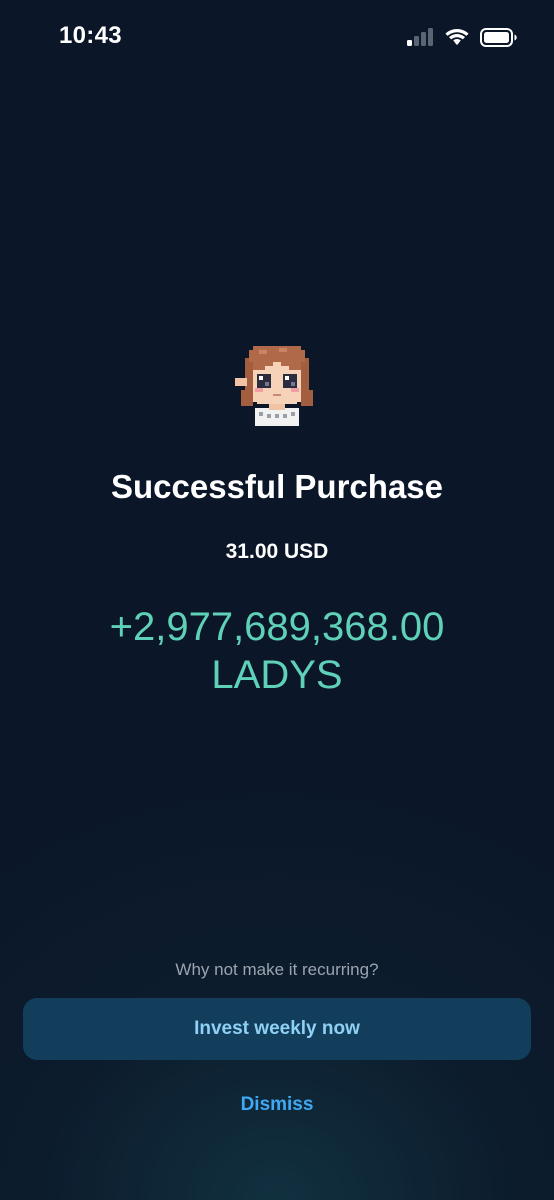 This screenshot has width=554, height=1200. Describe the element at coordinates (277, 675) in the screenshot. I see `token-symbol: LADYS` at that location.